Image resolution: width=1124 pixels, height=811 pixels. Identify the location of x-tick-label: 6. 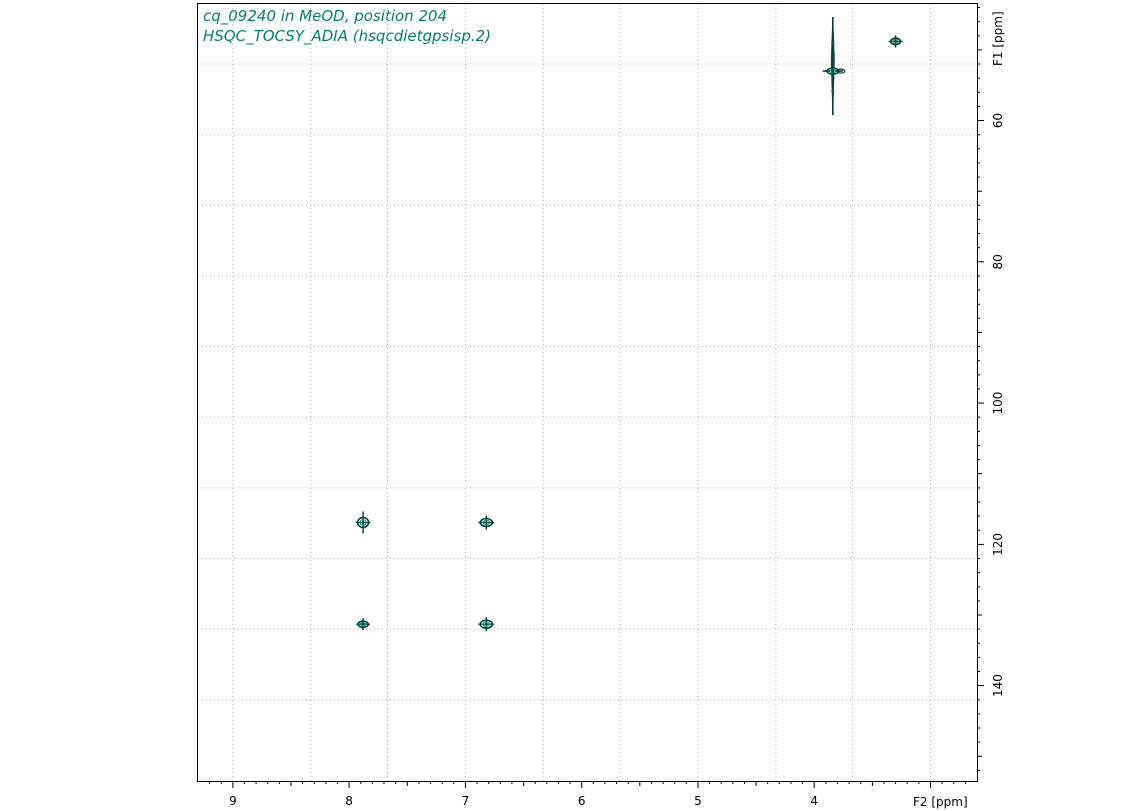
(582, 801).